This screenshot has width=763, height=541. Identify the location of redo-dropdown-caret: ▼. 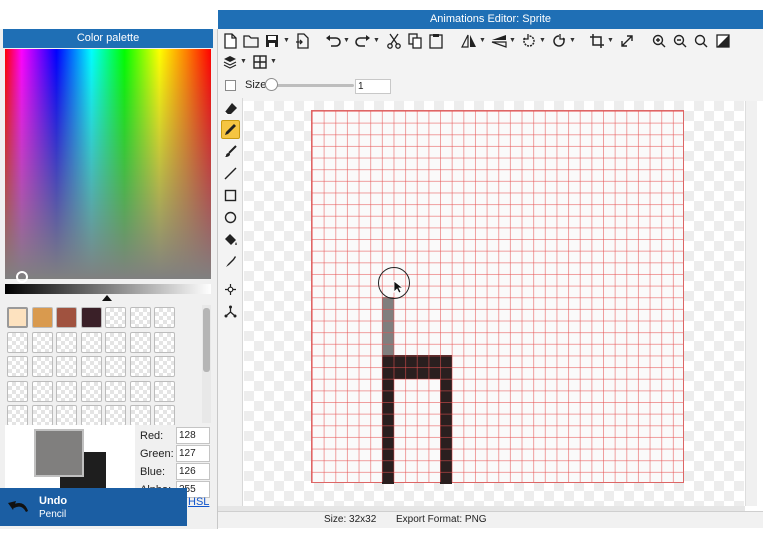
(376, 41).